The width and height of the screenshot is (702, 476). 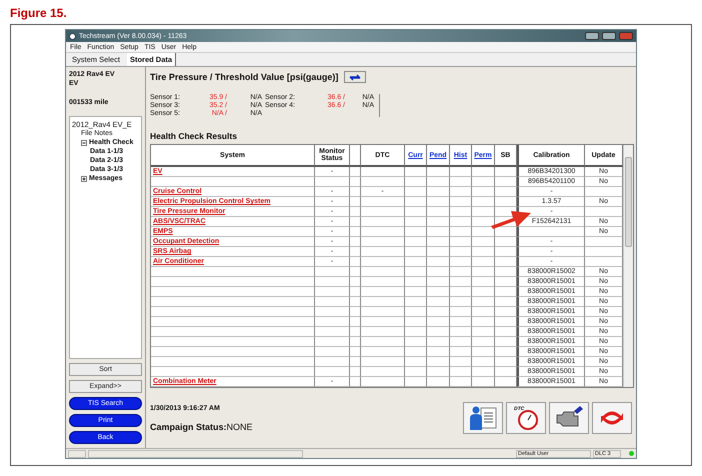 I want to click on person-document-icon, so click(x=483, y=418).